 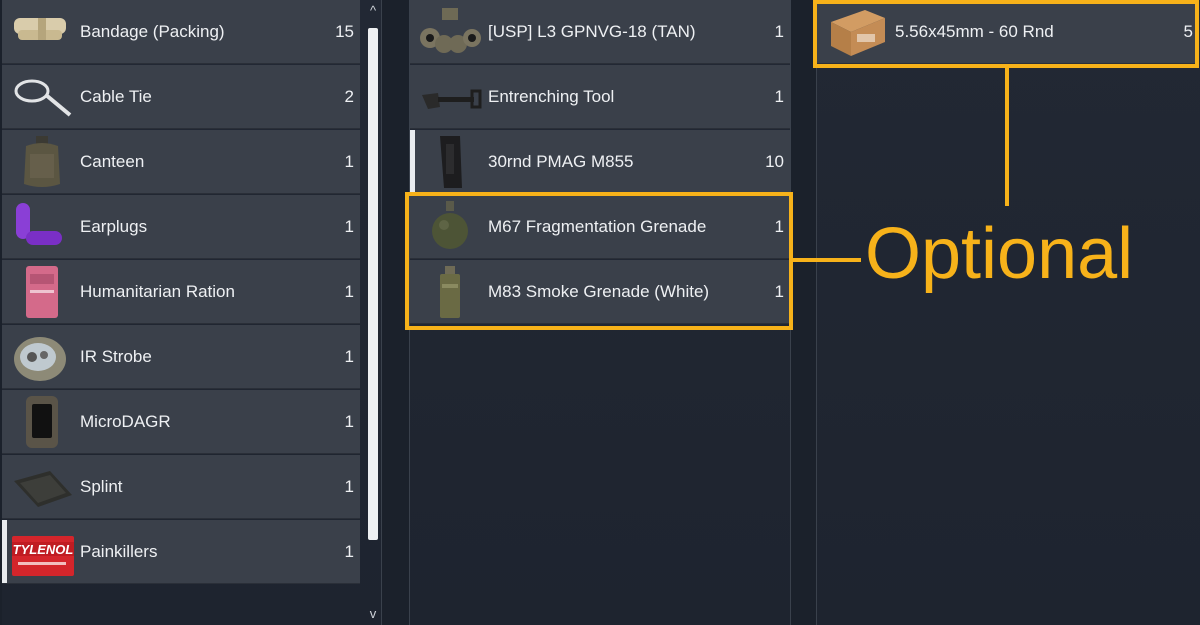 What do you see at coordinates (344, 31) in the screenshot?
I see `item-count: 15` at bounding box center [344, 31].